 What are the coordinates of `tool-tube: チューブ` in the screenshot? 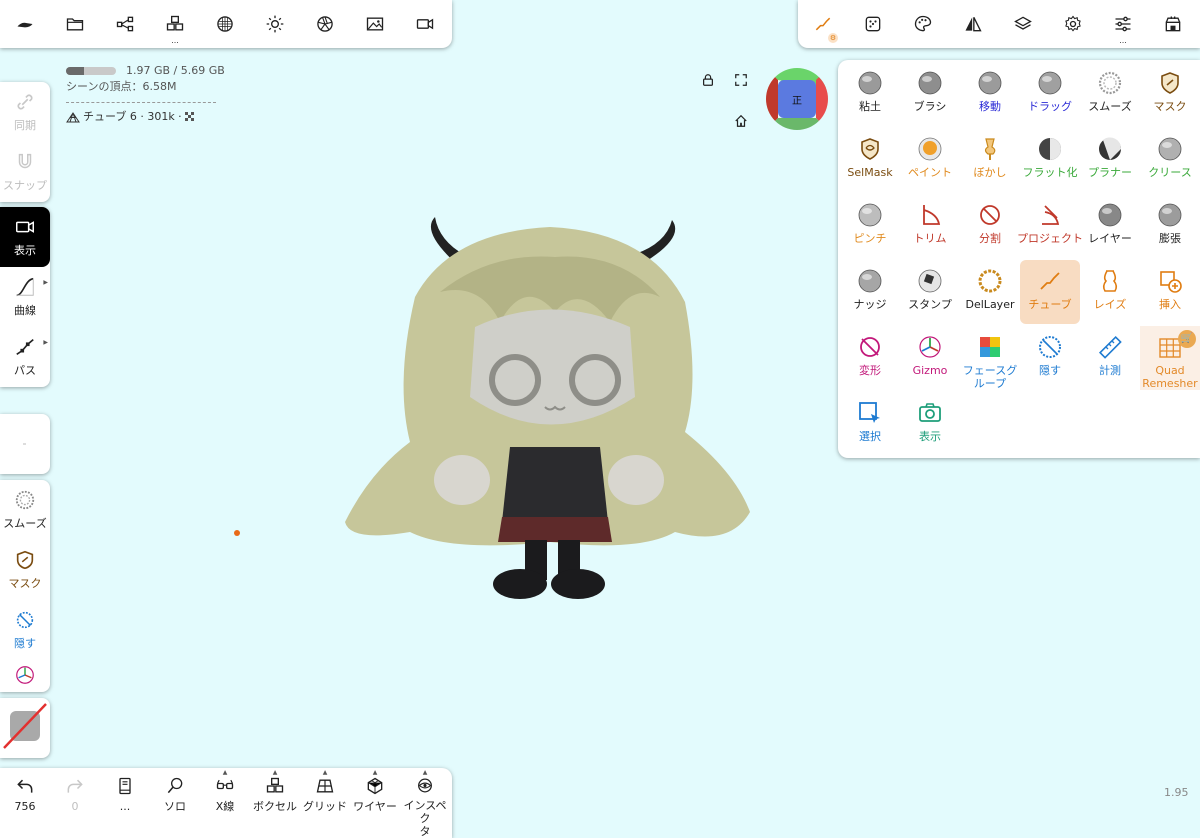 It's located at (1050, 292).